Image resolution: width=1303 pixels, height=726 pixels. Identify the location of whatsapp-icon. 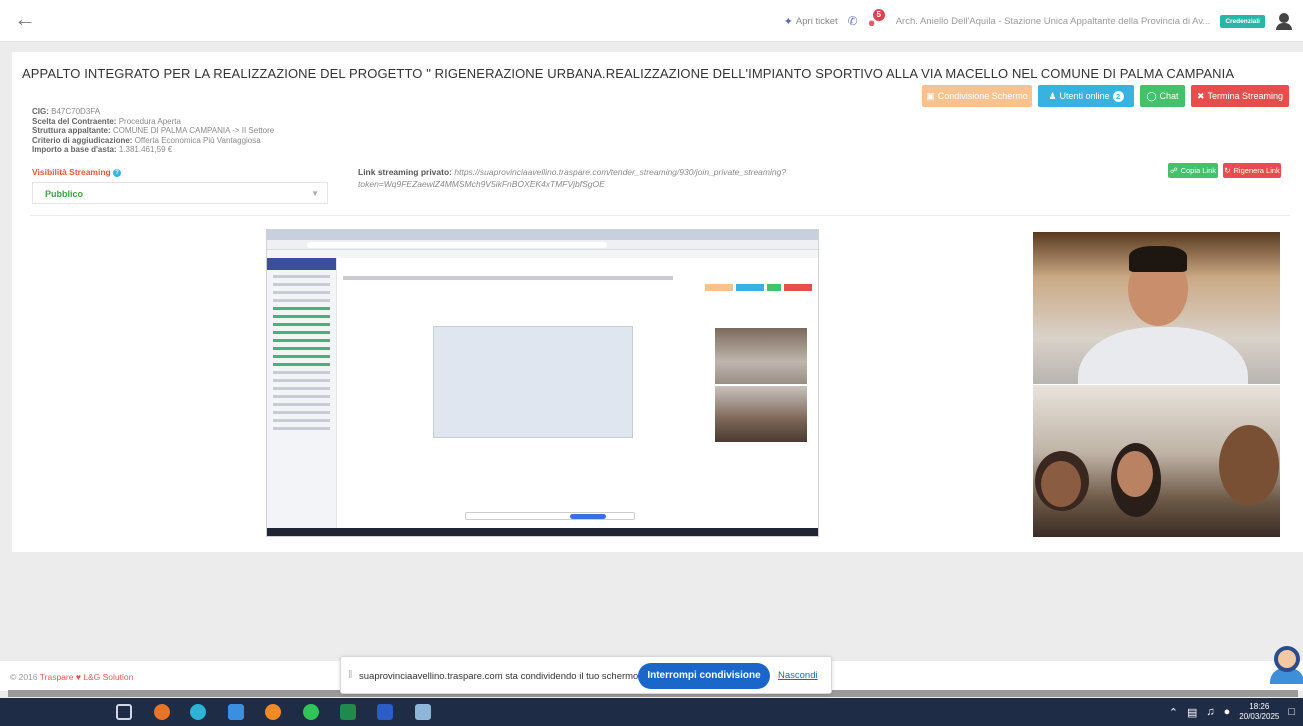
(311, 712).